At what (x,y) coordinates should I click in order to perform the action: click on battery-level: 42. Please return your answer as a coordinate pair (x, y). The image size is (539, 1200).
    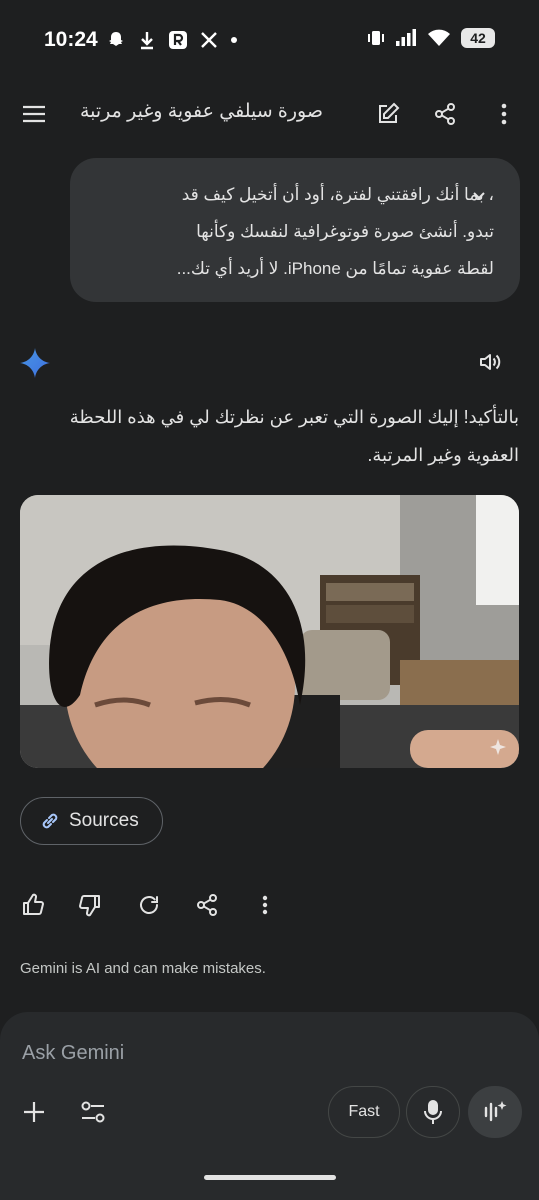
    Looking at the image, I should click on (478, 38).